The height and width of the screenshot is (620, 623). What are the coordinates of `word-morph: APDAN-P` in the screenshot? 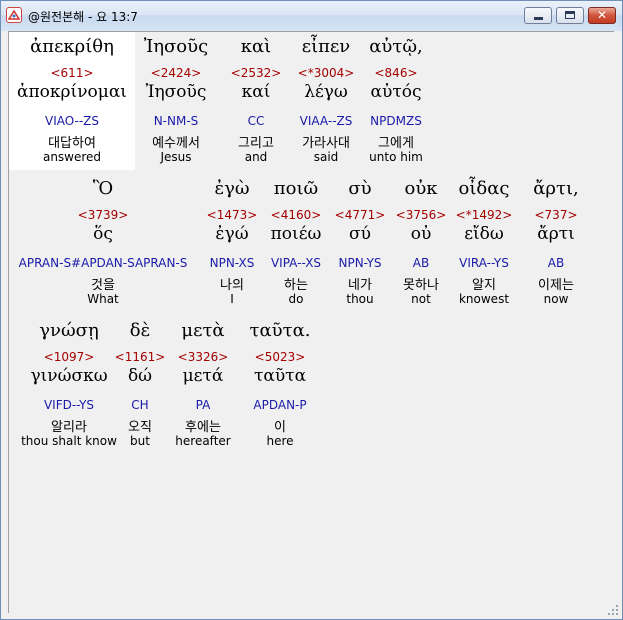 It's located at (280, 405).